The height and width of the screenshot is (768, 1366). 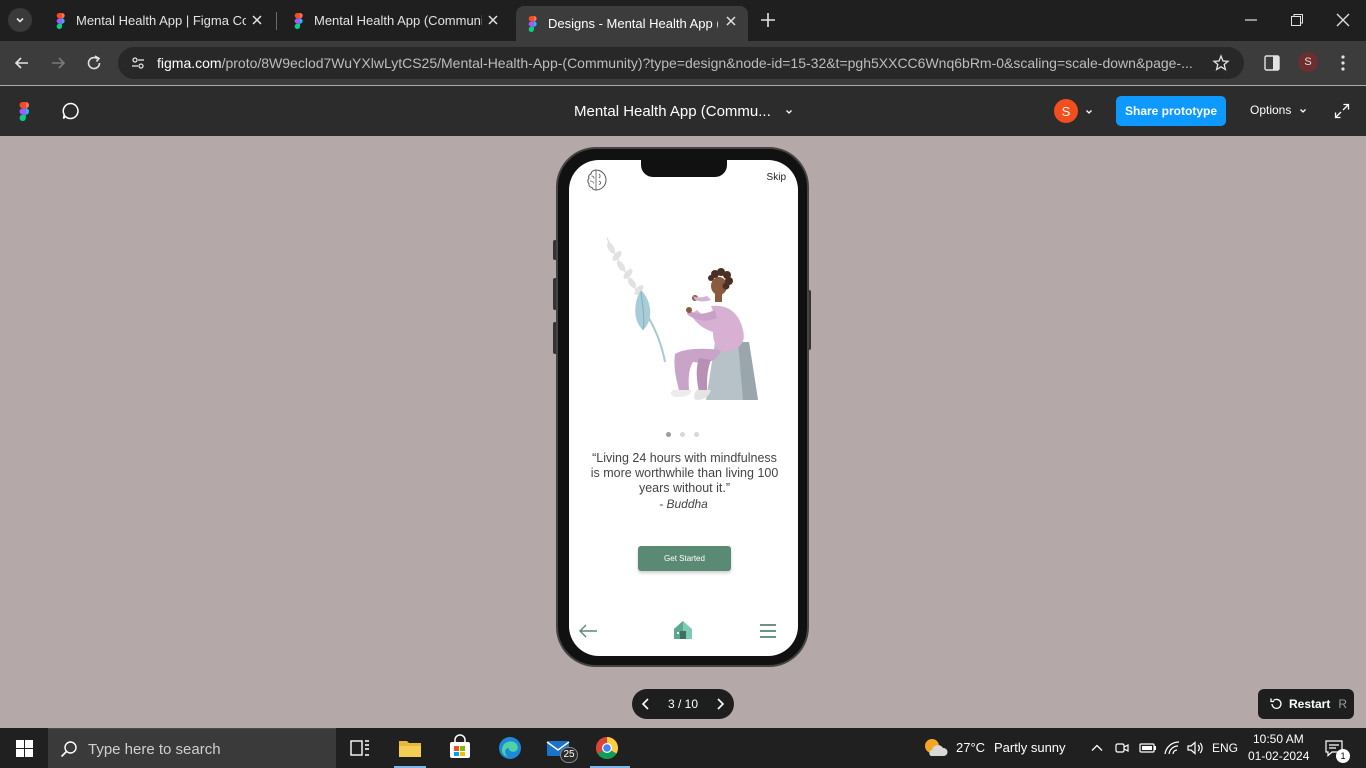 What do you see at coordinates (768, 631) in the screenshot?
I see `hamburger-menu-icon` at bounding box center [768, 631].